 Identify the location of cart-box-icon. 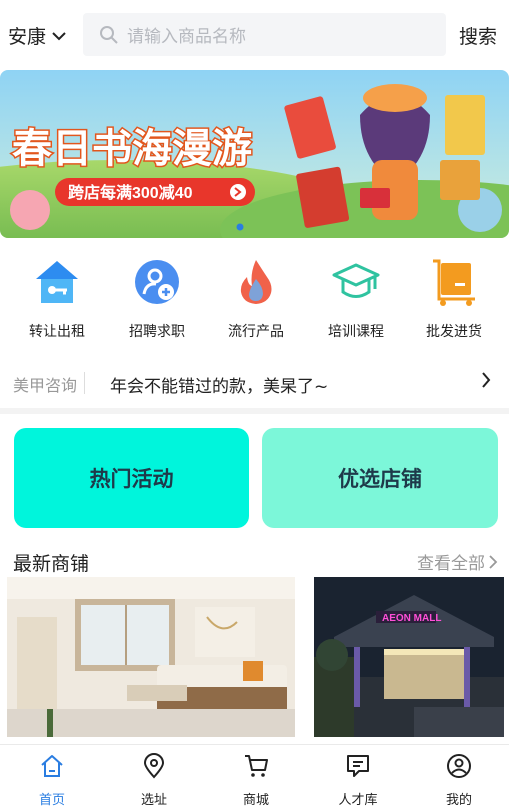
(454, 282).